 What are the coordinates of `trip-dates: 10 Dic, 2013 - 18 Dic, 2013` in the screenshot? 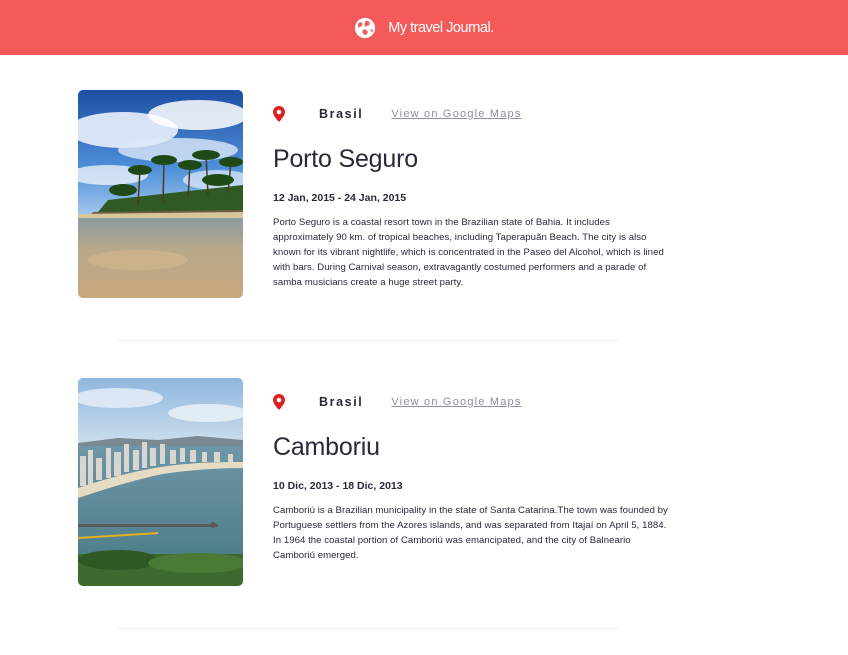 It's located at (338, 486).